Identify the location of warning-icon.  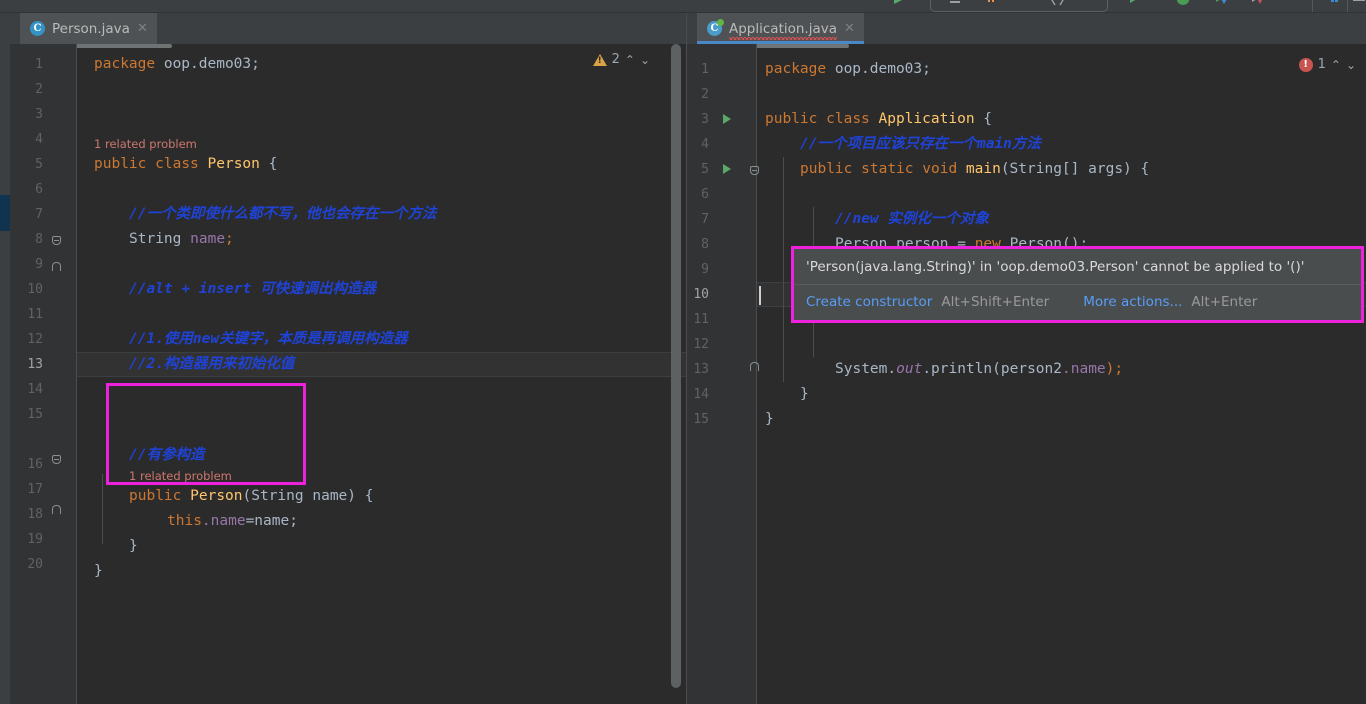
(599, 59).